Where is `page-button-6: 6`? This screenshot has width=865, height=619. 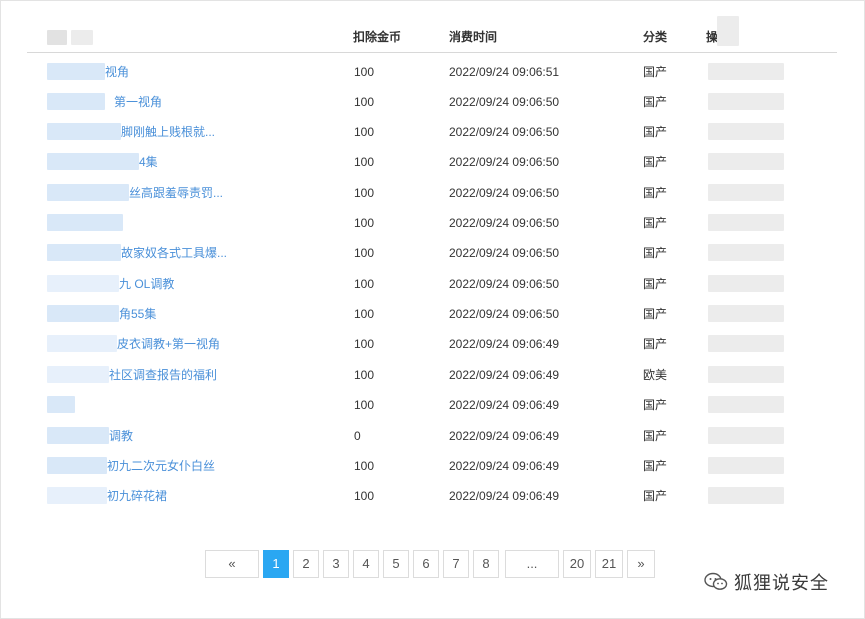 page-button-6: 6 is located at coordinates (426, 564).